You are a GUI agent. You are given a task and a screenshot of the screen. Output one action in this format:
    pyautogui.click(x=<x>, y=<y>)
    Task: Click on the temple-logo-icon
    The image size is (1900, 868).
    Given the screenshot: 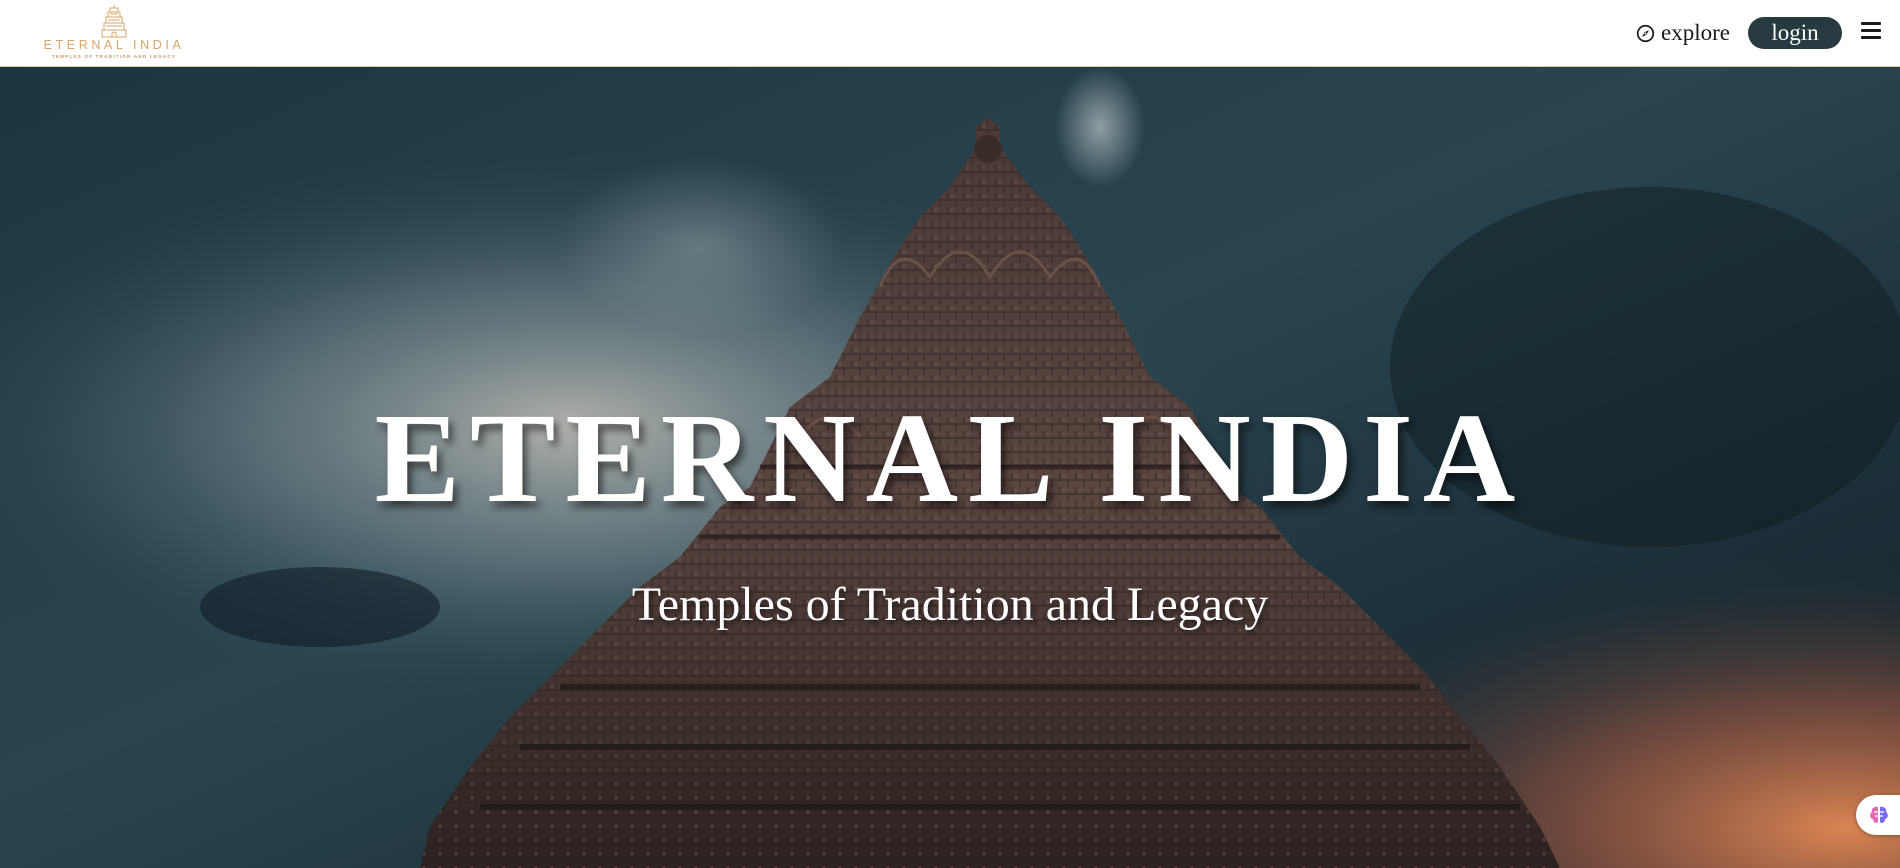 What is the action you would take?
    pyautogui.click(x=114, y=21)
    